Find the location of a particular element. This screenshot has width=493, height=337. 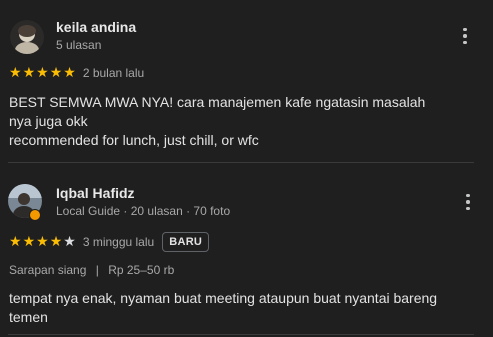

review-date: 3 minggu lalu is located at coordinates (118, 242).